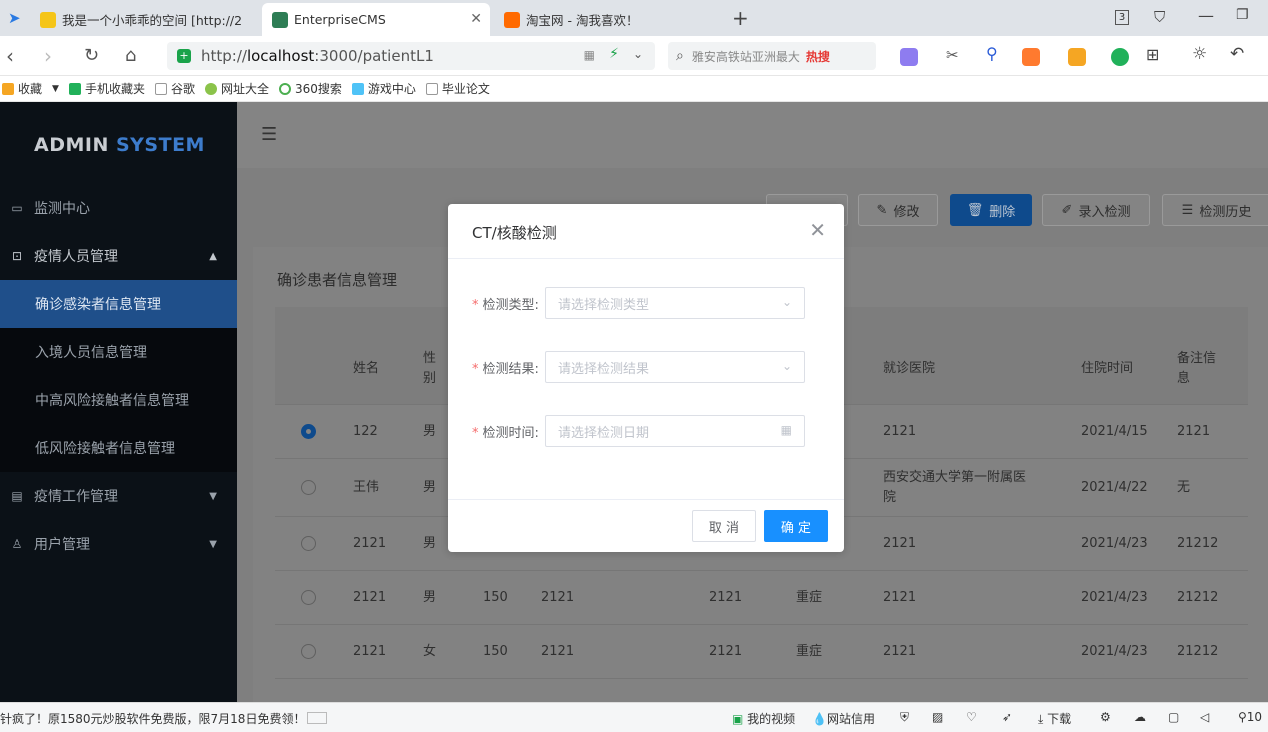  I want to click on confirm-button: 确 定, so click(796, 526).